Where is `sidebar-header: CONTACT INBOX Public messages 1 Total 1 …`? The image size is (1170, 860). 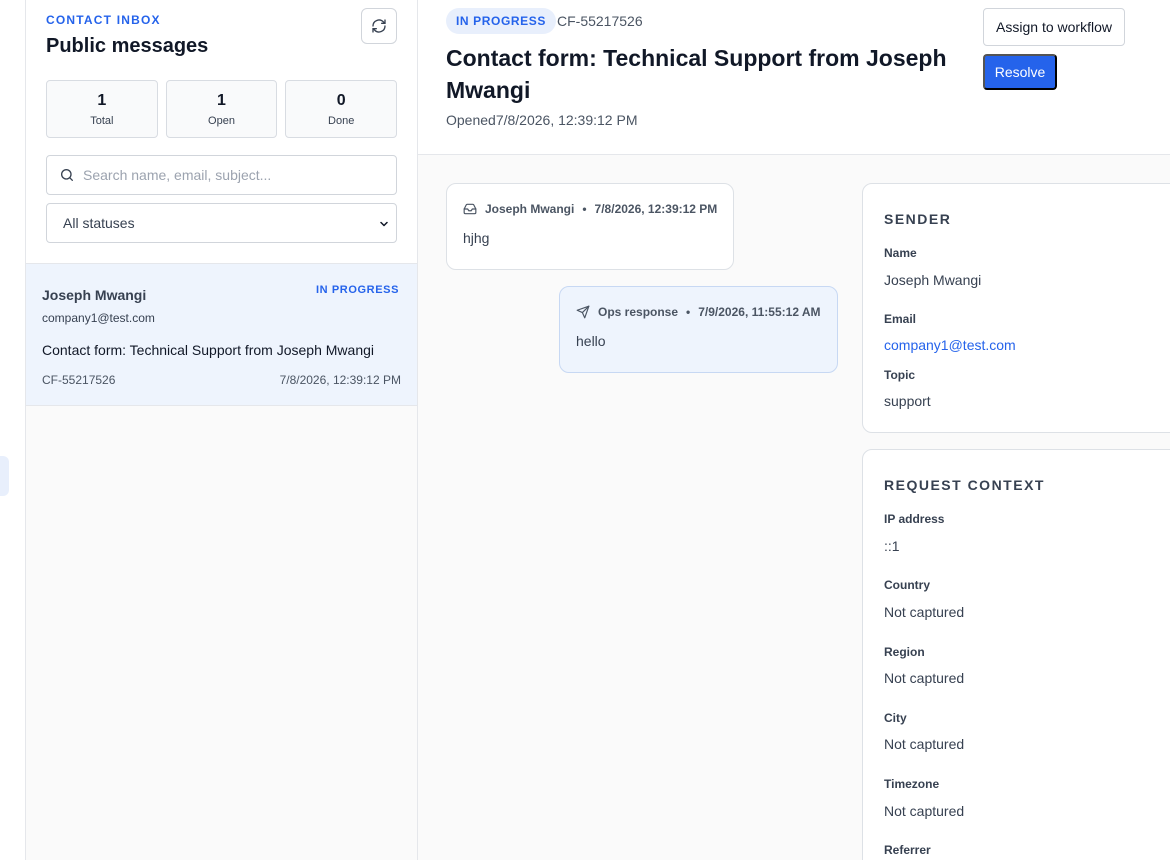
sidebar-header: CONTACT INBOX Public messages 1 Total 1 … is located at coordinates (221, 132).